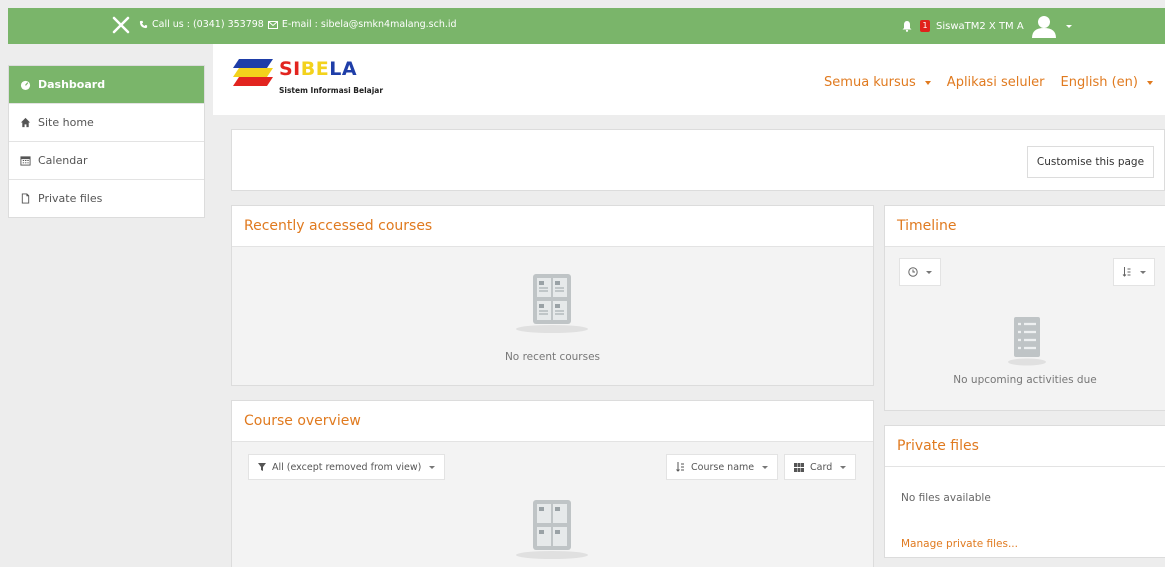 Image resolution: width=1165 pixels, height=567 pixels. What do you see at coordinates (369, 24) in the screenshot?
I see `email-text: E-mail : sibela@smkn4malang.sch.id` at bounding box center [369, 24].